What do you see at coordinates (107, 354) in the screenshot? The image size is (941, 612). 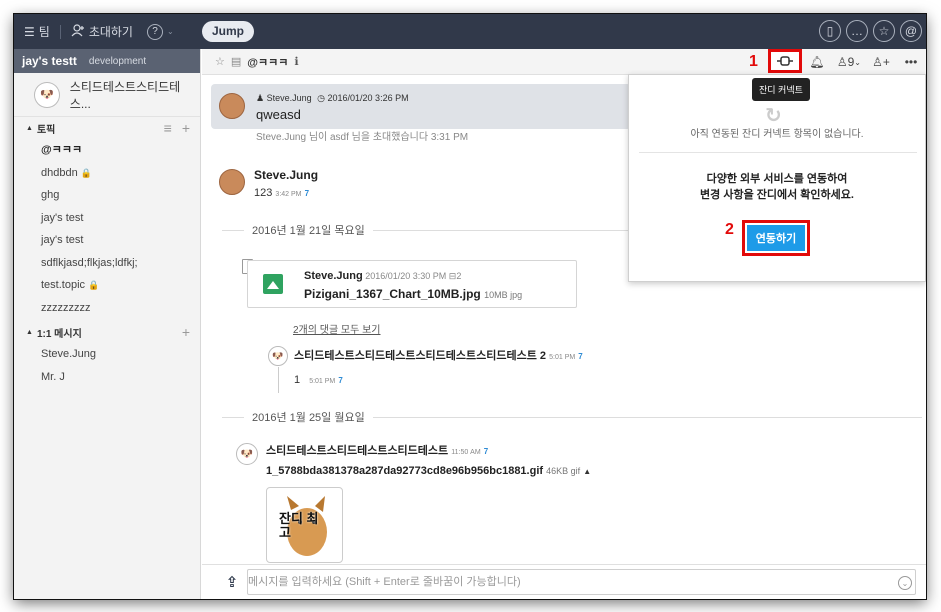 I see `sidebar-item-dm: Steve.Jung` at bounding box center [107, 354].